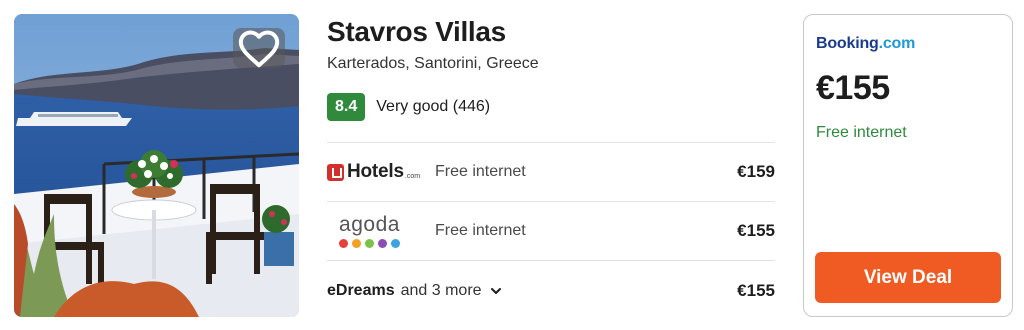  Describe the element at coordinates (496, 291) in the screenshot. I see `chevron-down-icon` at that location.